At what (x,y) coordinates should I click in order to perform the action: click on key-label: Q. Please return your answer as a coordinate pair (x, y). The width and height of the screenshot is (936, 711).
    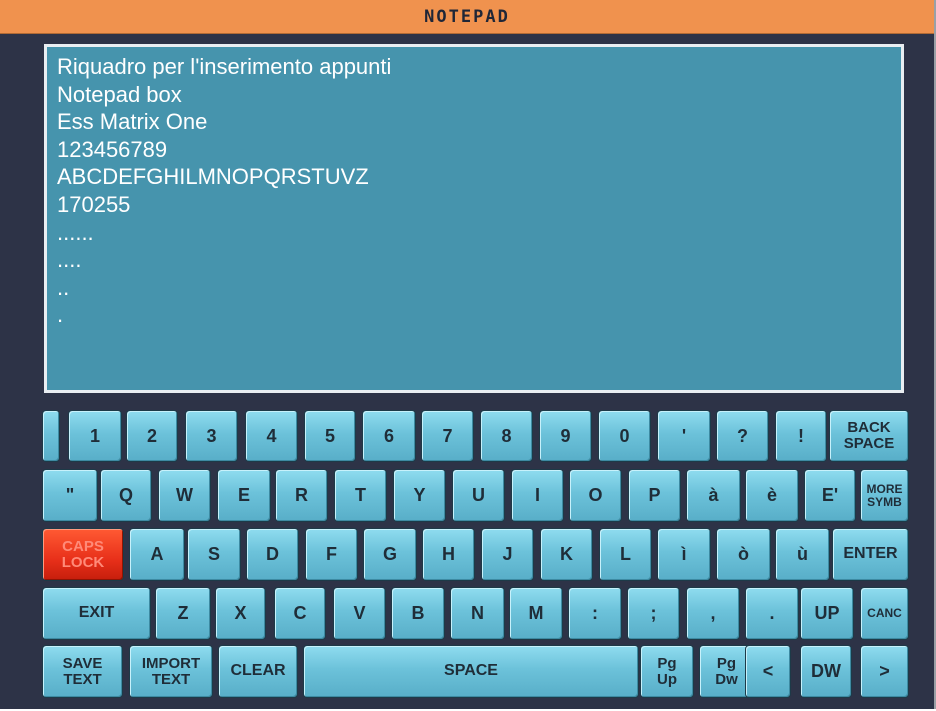
    Looking at the image, I should click on (125, 495).